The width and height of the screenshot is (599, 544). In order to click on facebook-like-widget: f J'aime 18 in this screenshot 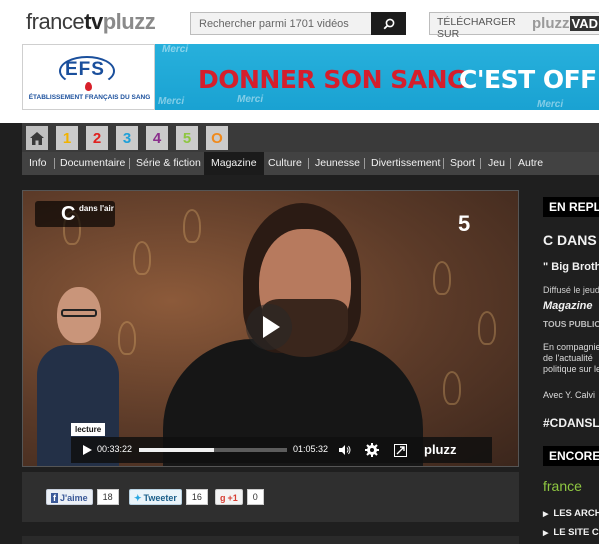, I will do `click(82, 497)`.